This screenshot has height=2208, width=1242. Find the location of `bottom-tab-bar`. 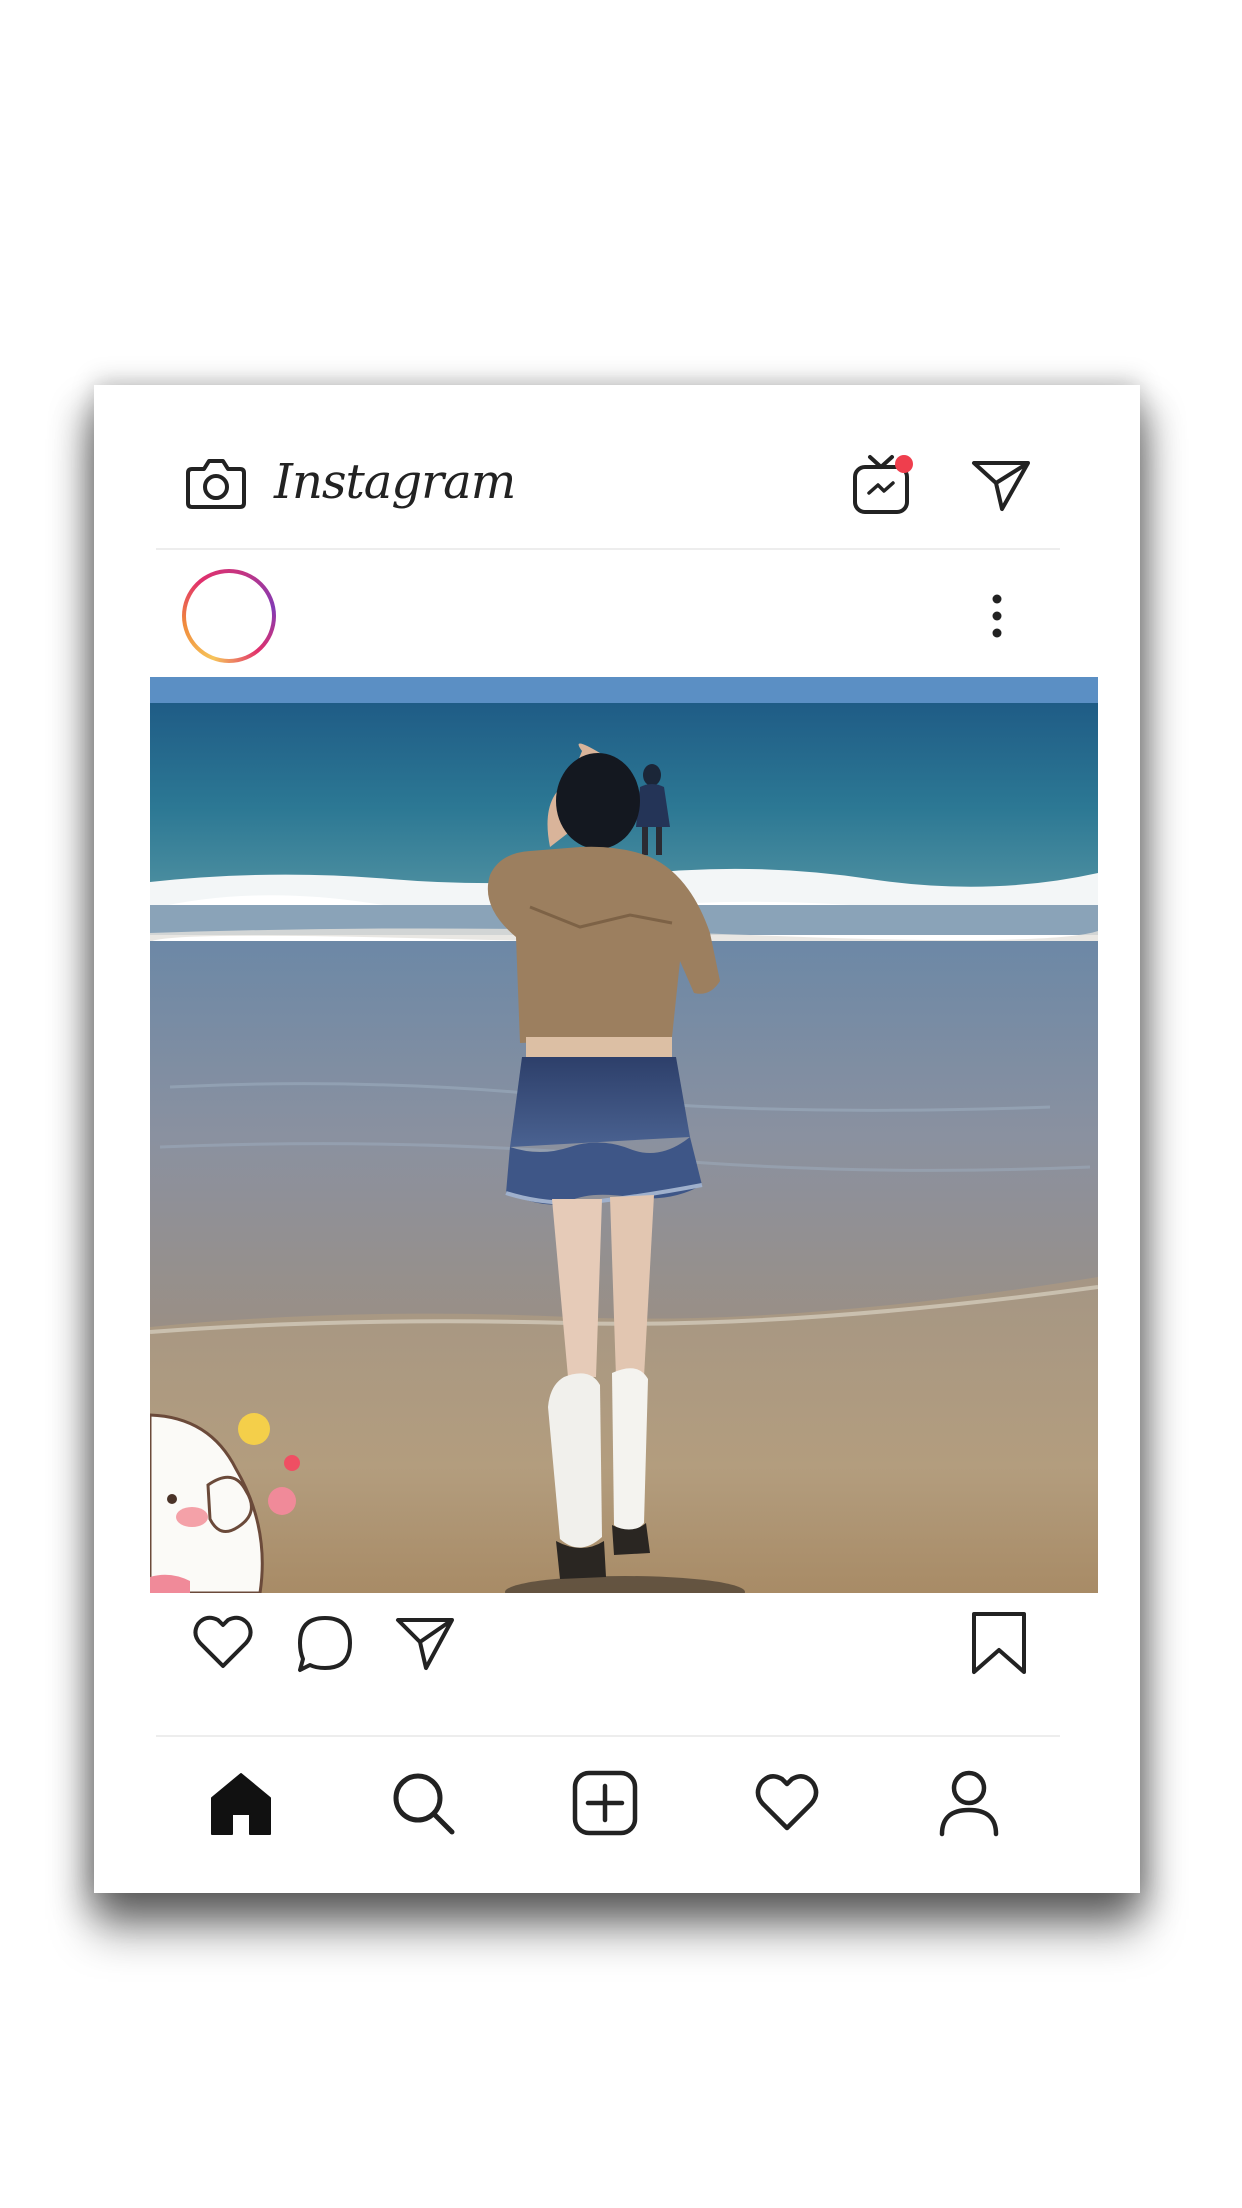

bottom-tab-bar is located at coordinates (617, 1818).